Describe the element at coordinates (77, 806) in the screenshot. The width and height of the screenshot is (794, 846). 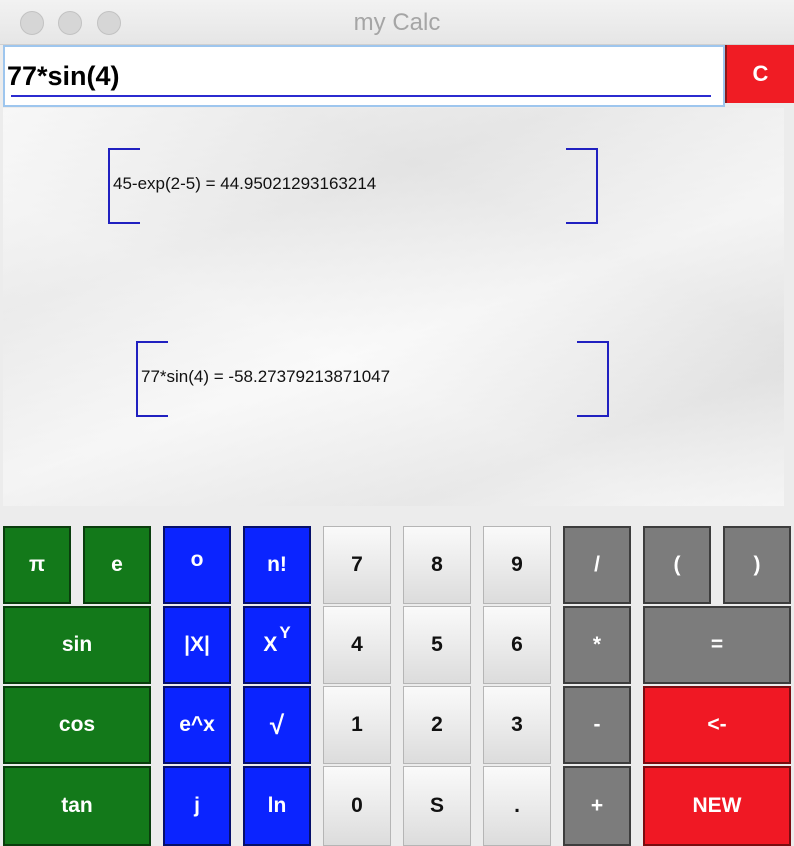
I see `tan-button: tan` at that location.